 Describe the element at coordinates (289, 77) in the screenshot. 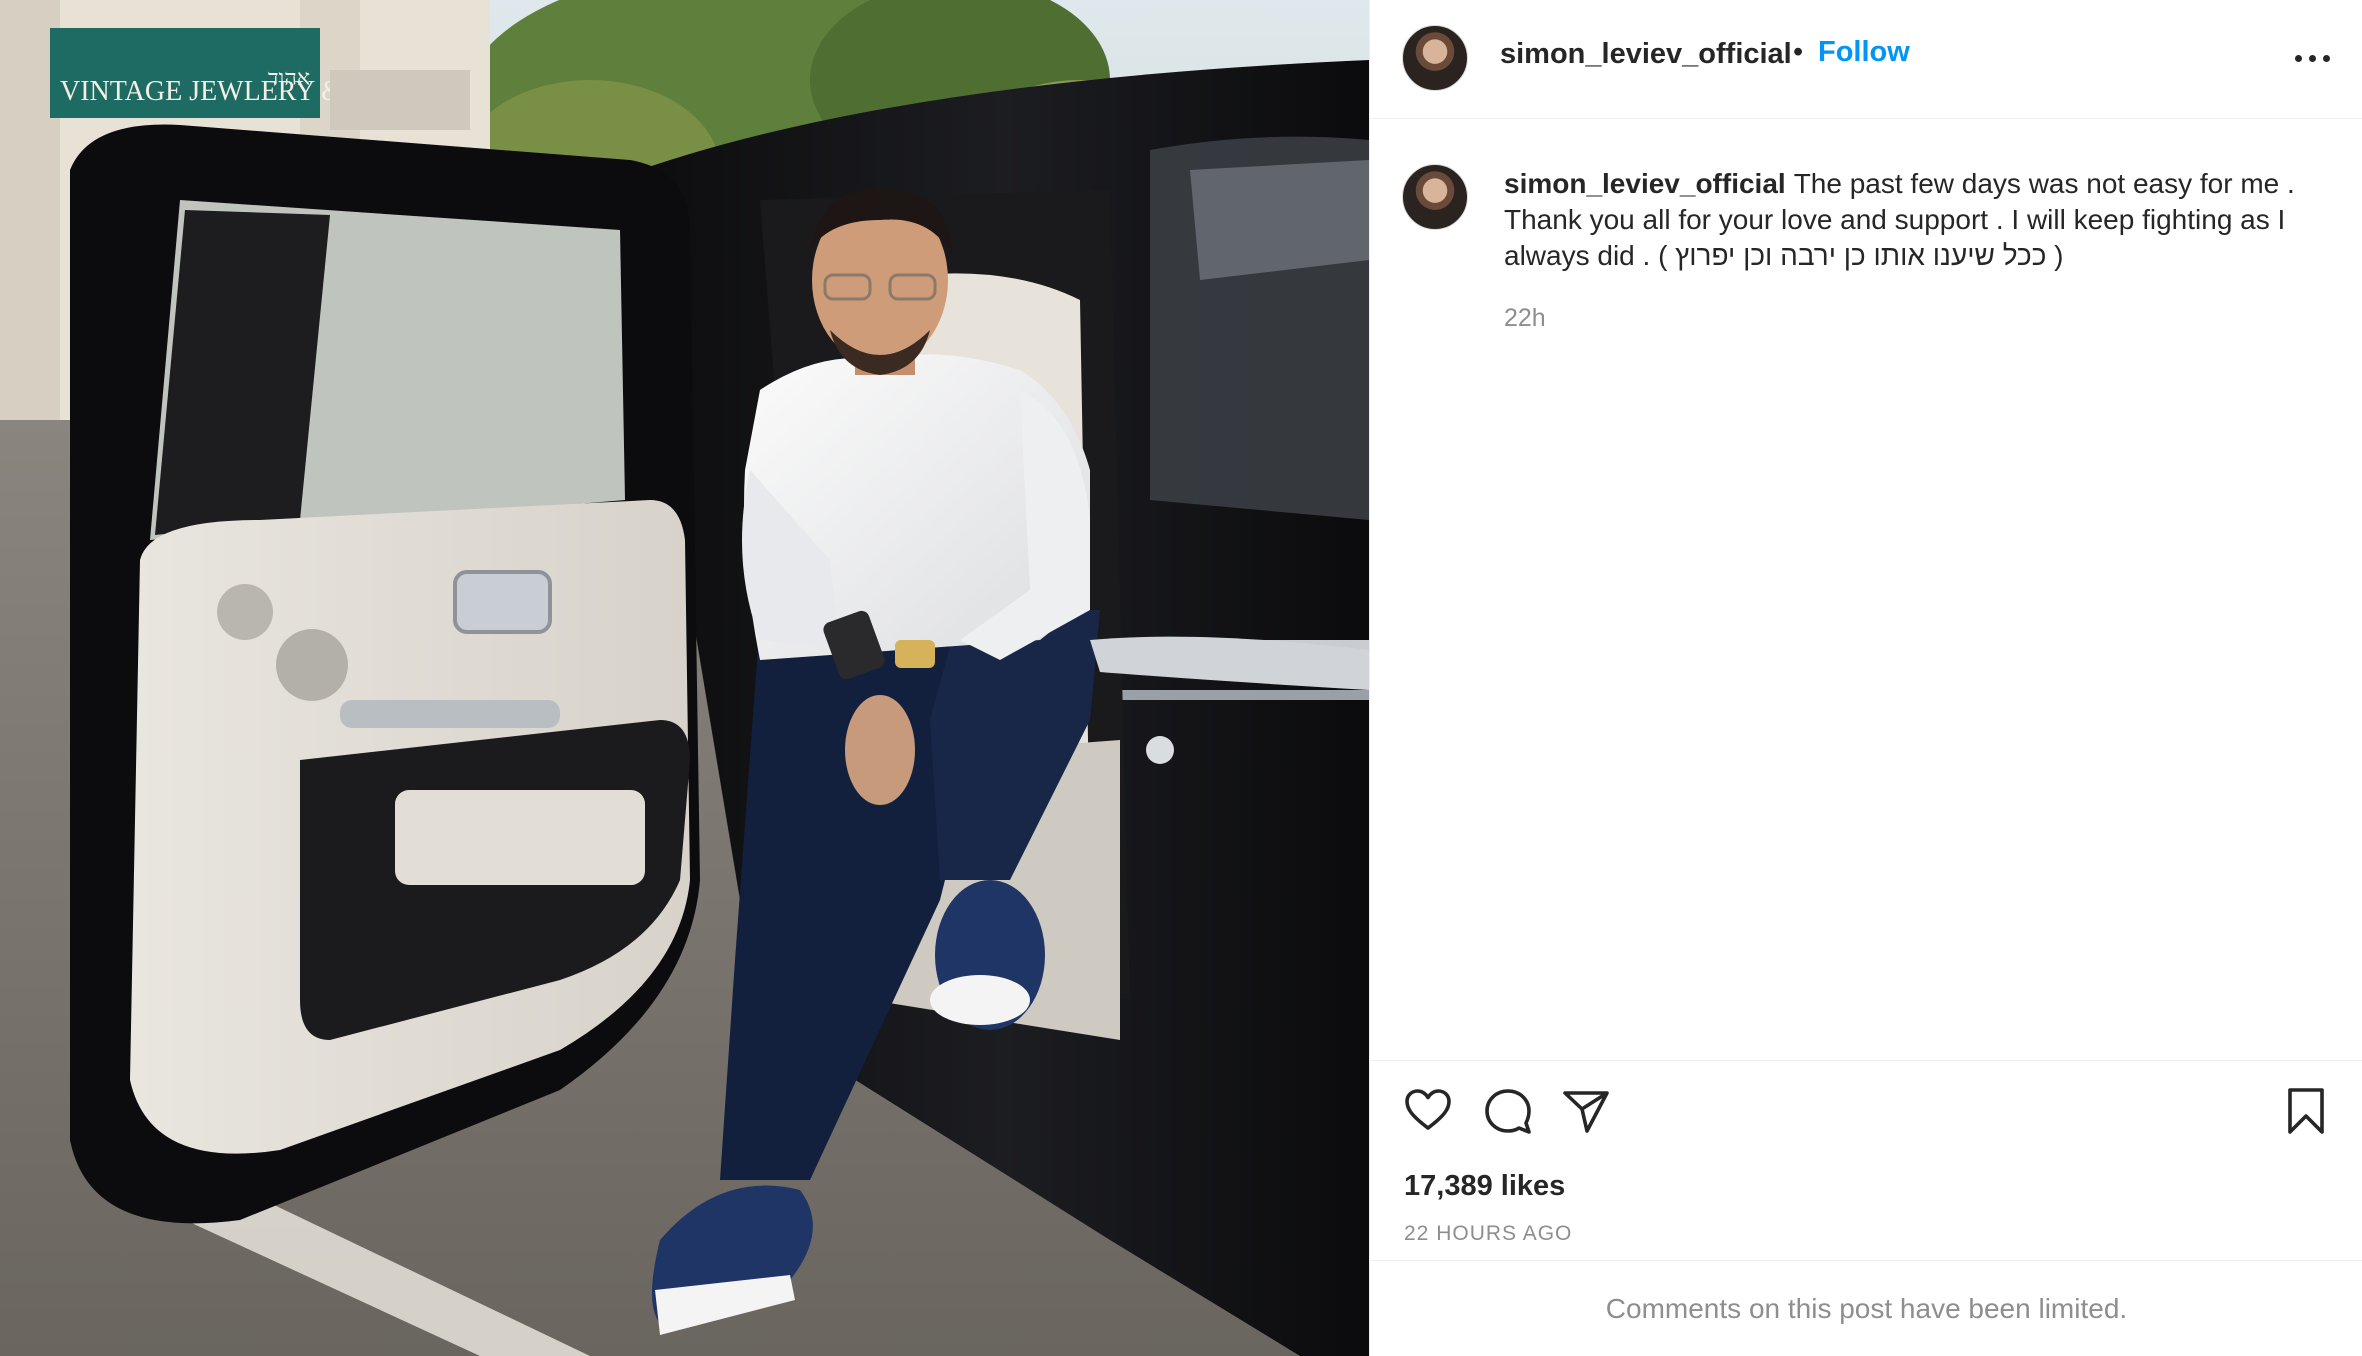

I see `storefront-sign-hebrew: אהוד` at that location.